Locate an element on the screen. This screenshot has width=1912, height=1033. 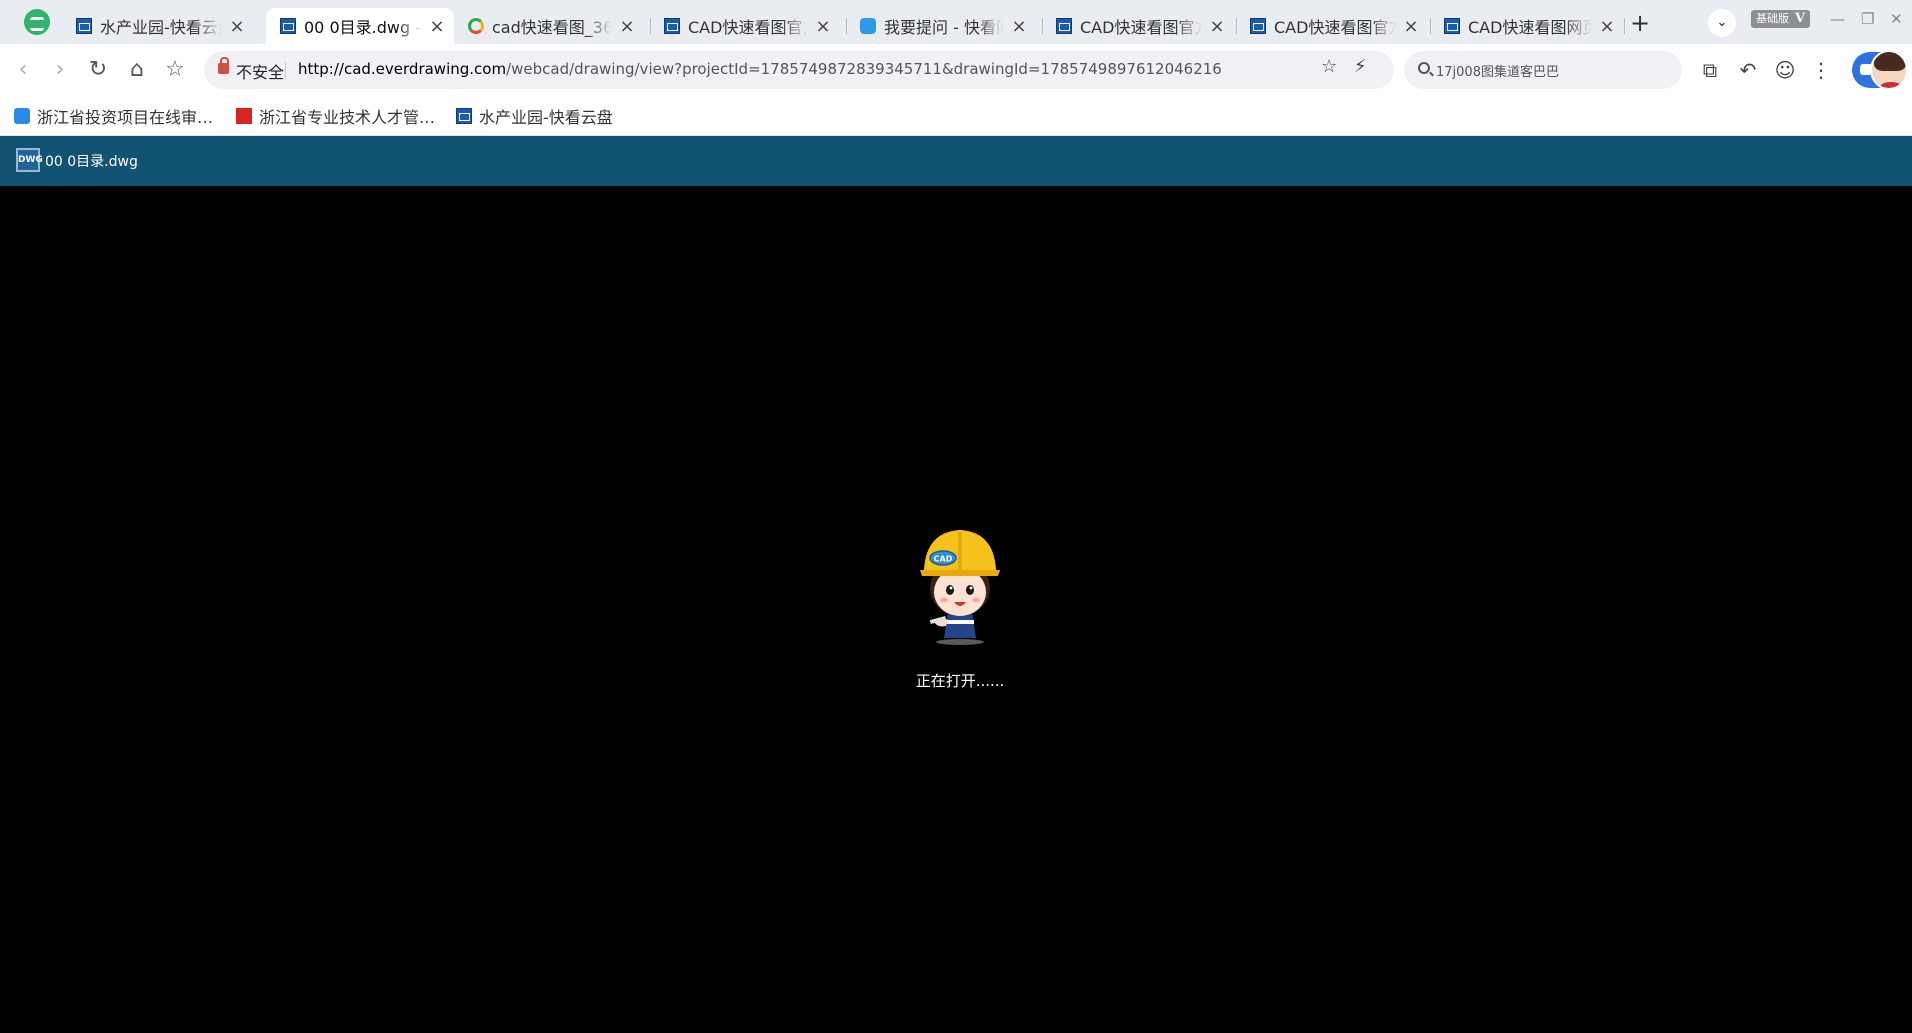
tab-cad-official-3: CAD快速看图官方网站 × is located at coordinates (1332, 26).